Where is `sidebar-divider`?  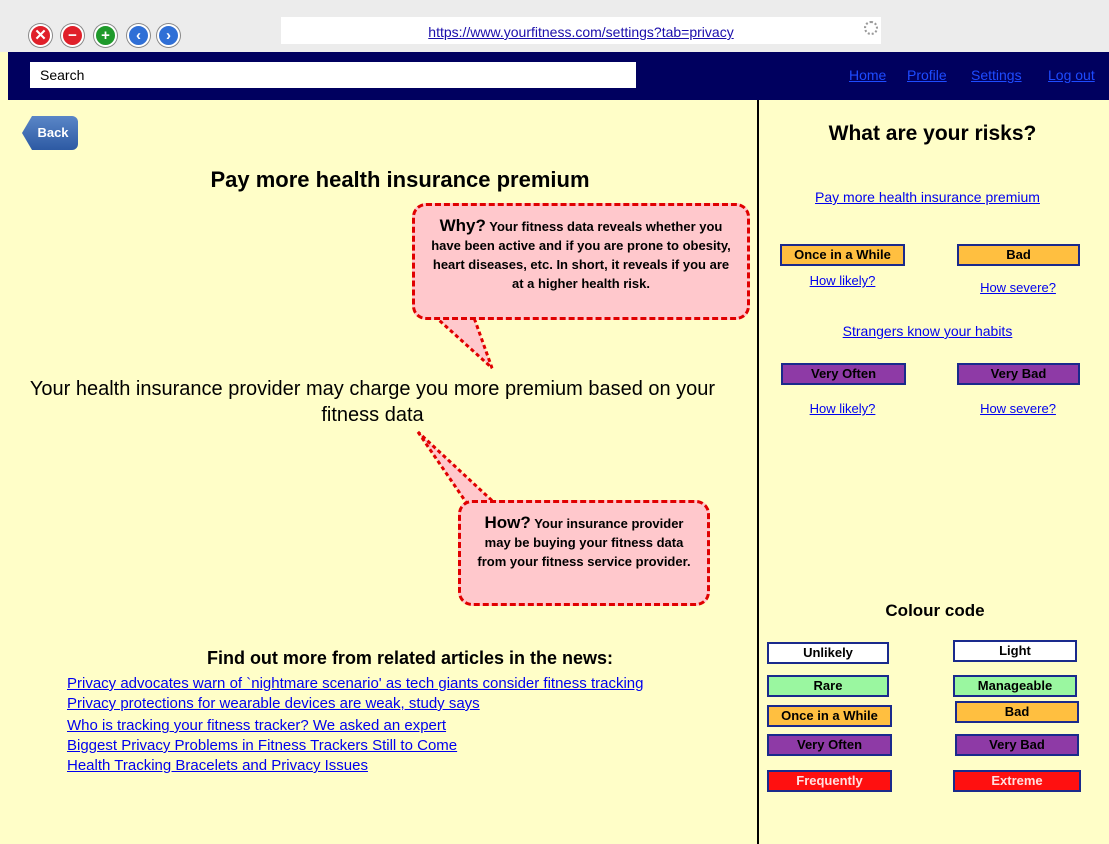 sidebar-divider is located at coordinates (758, 472).